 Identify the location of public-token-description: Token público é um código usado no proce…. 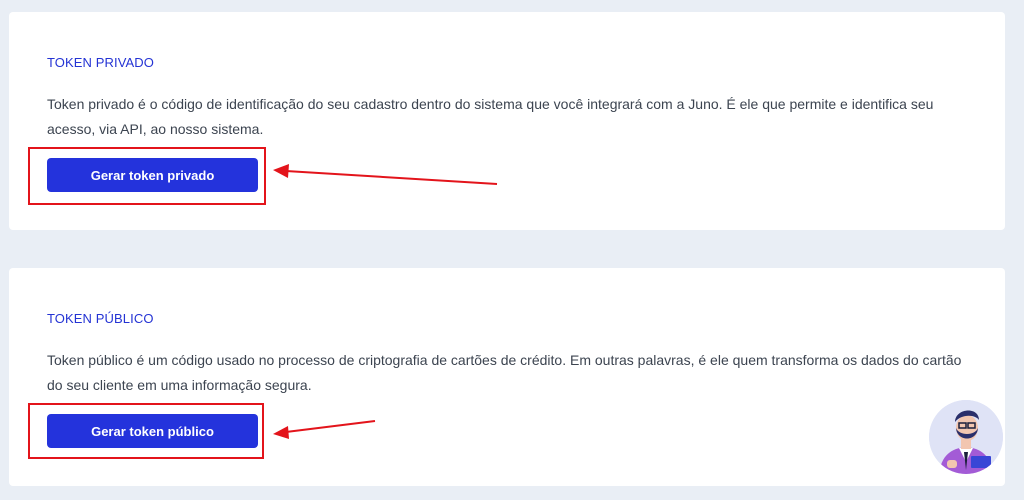
(504, 372).